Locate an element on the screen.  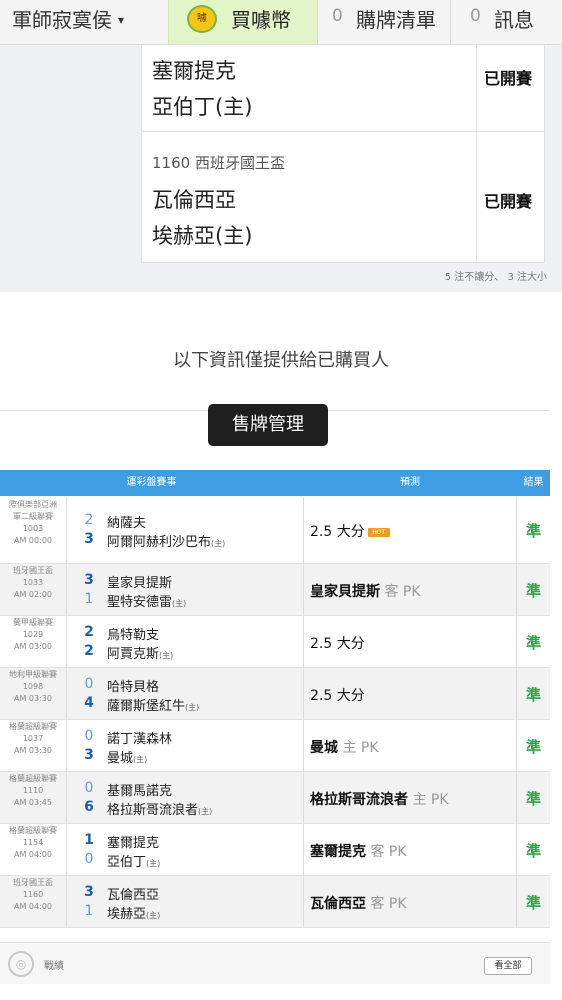
away-score: 0 is located at coordinates (89, 735).